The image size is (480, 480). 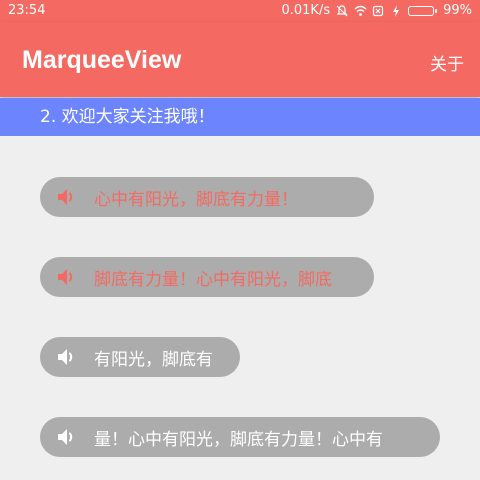 I want to click on battery-percent: 99%, so click(x=457, y=10).